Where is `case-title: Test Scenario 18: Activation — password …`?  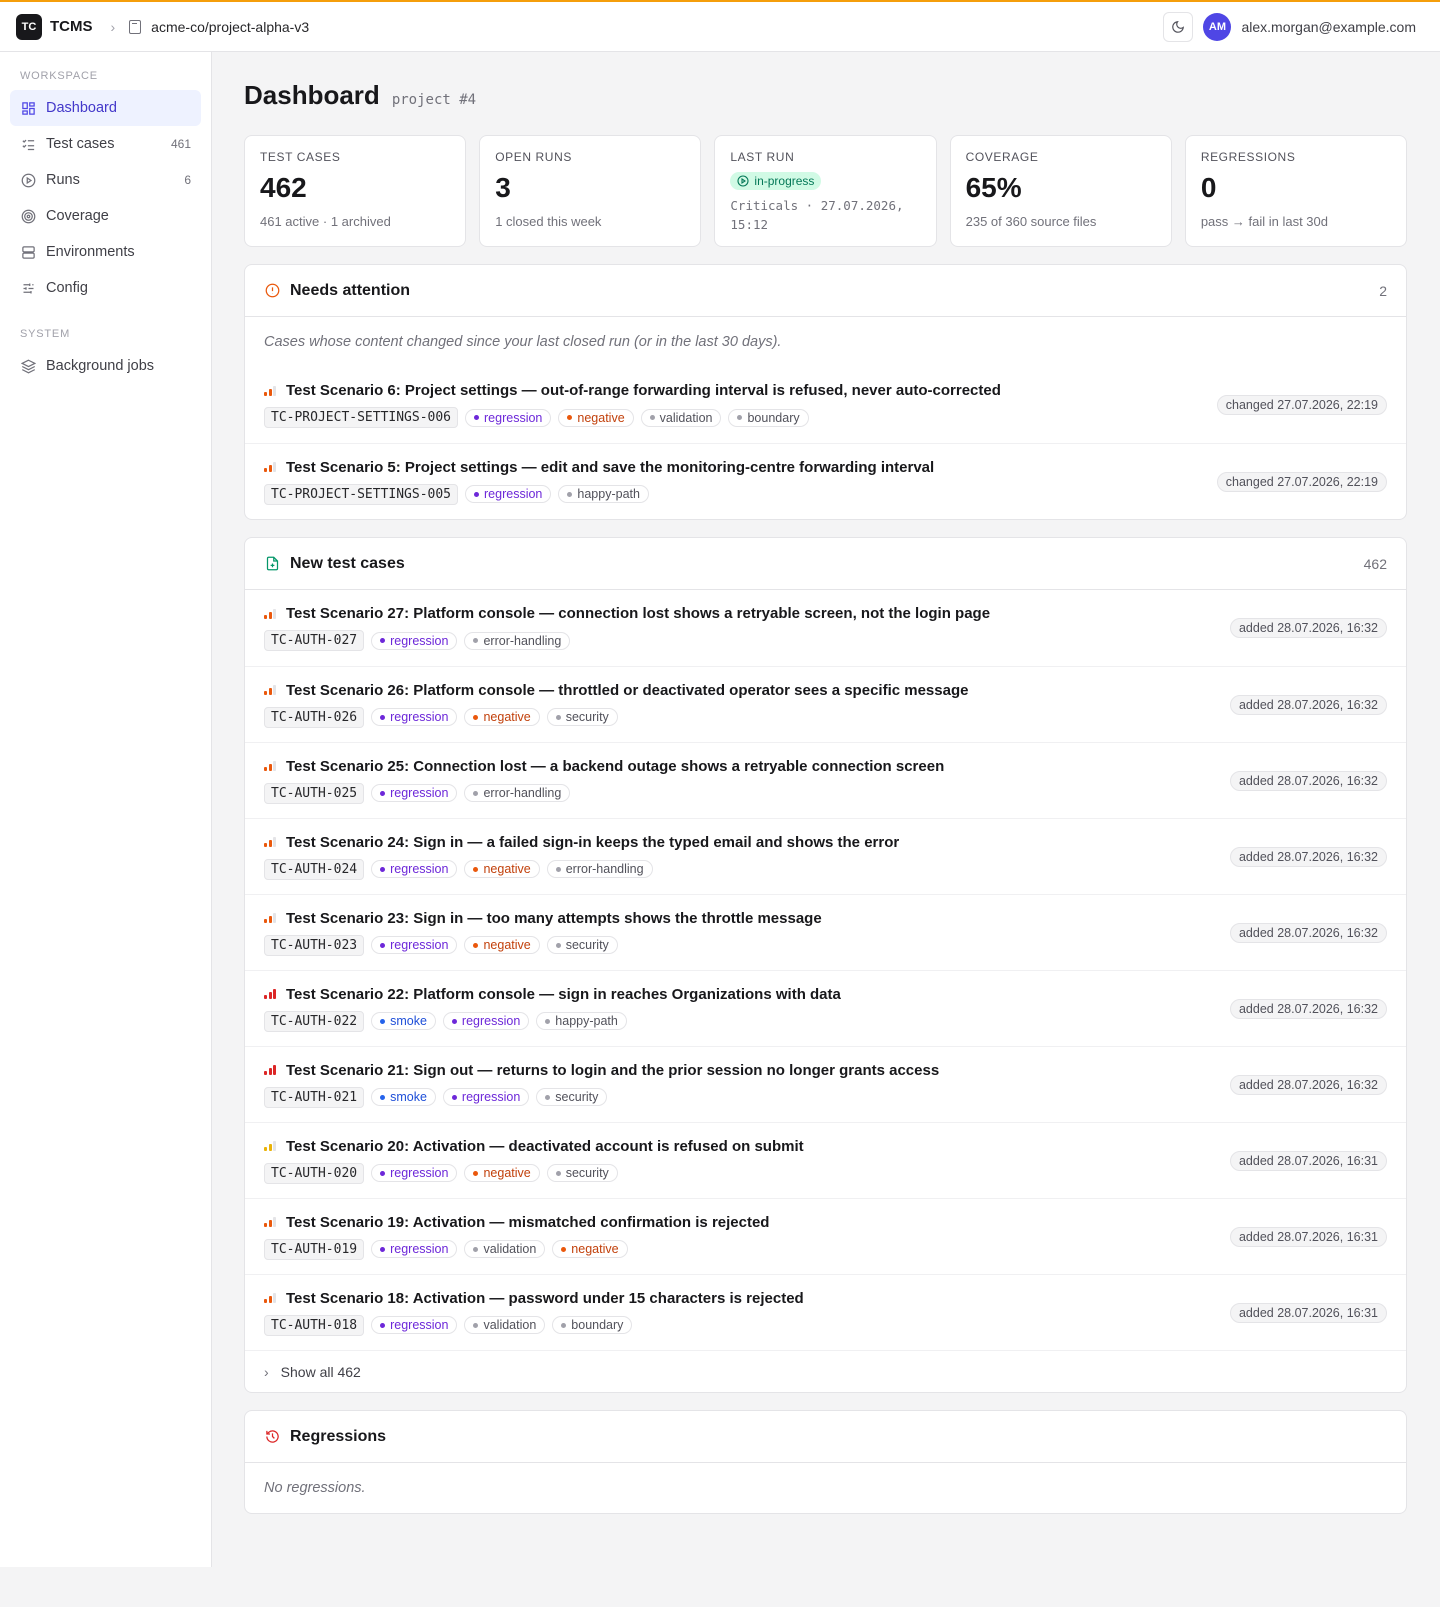 case-title: Test Scenario 18: Activation — password … is located at coordinates (545, 1298).